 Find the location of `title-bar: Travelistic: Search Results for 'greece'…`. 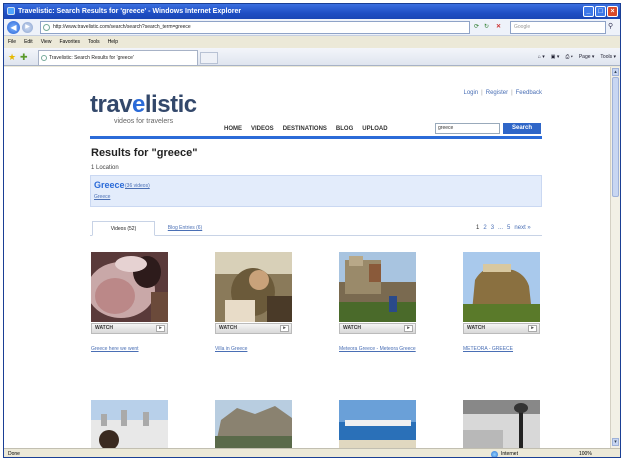

title-bar: Travelistic: Search Results for 'greece'… is located at coordinates (312, 11).